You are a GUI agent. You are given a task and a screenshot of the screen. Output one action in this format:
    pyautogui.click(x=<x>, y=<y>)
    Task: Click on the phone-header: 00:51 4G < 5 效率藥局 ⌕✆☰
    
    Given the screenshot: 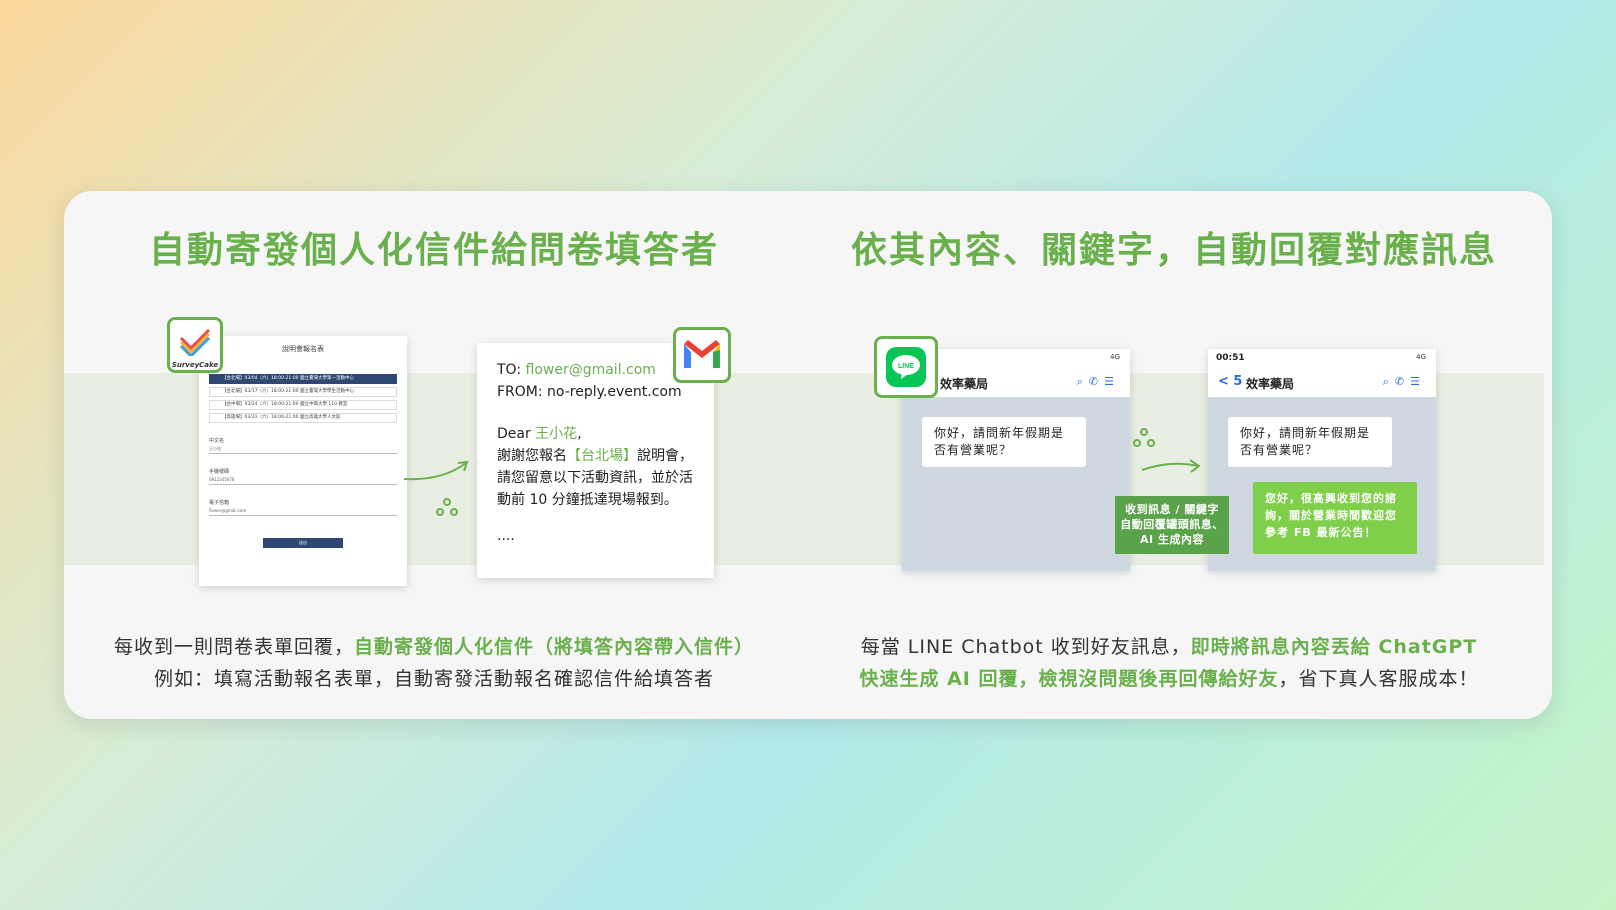 What is the action you would take?
    pyautogui.click(x=1322, y=373)
    